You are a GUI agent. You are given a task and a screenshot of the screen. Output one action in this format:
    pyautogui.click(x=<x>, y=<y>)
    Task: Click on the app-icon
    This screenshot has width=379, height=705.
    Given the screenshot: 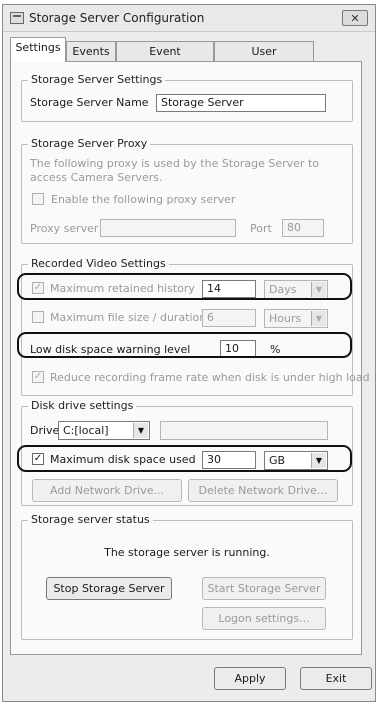 What is the action you would take?
    pyautogui.click(x=17, y=18)
    